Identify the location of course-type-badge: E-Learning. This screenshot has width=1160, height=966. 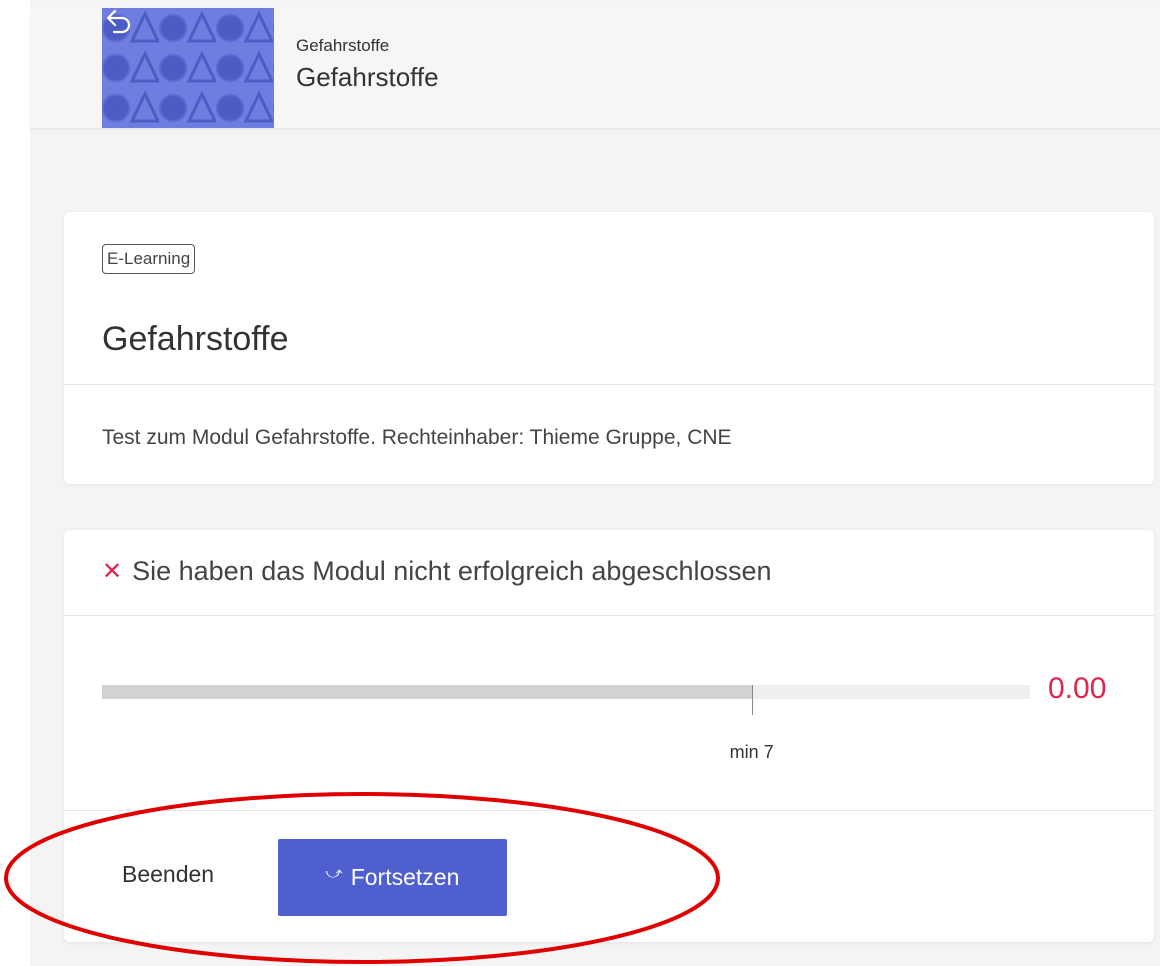
(149, 259).